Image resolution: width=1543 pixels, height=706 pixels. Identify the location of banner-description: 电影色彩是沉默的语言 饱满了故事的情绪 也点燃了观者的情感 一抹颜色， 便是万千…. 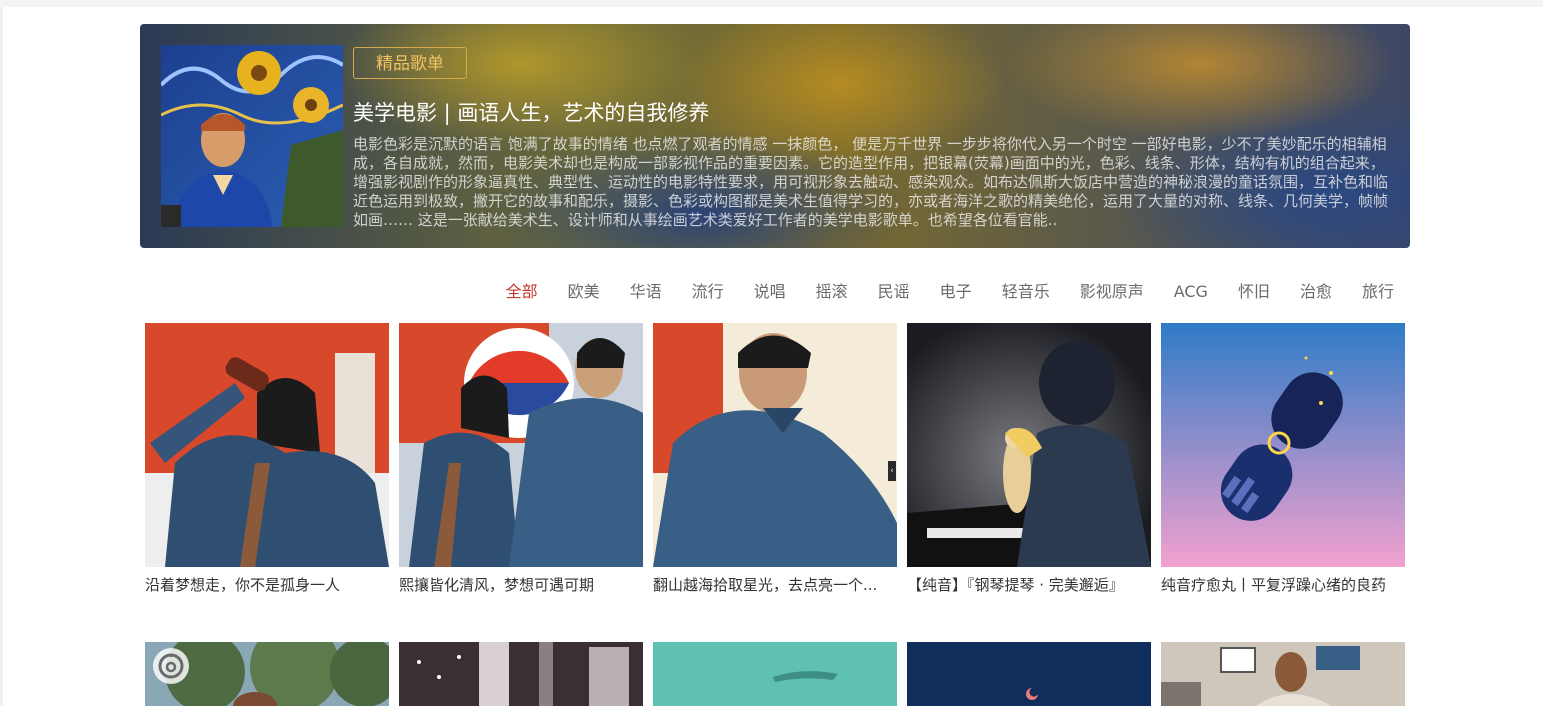
(871, 182).